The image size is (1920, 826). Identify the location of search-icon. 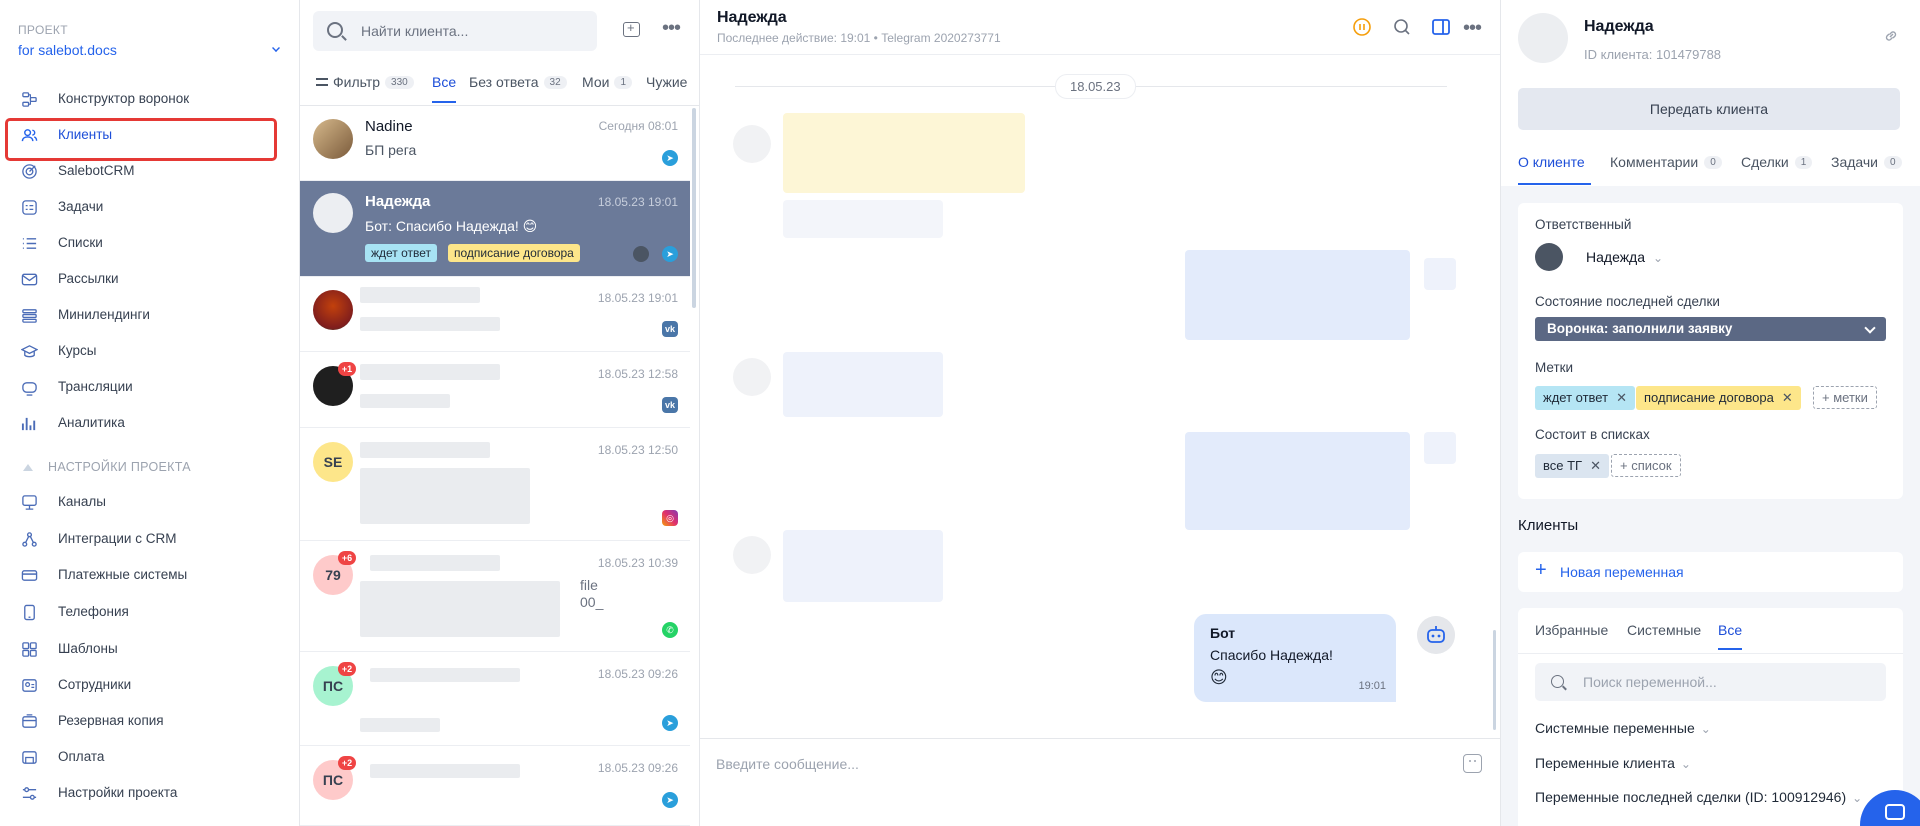
(1402, 27).